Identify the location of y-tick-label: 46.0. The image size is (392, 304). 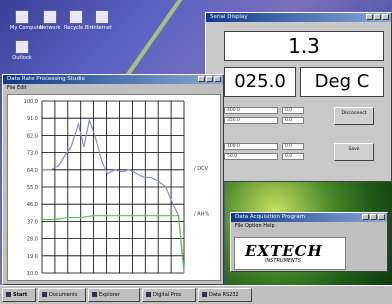
(32, 205).